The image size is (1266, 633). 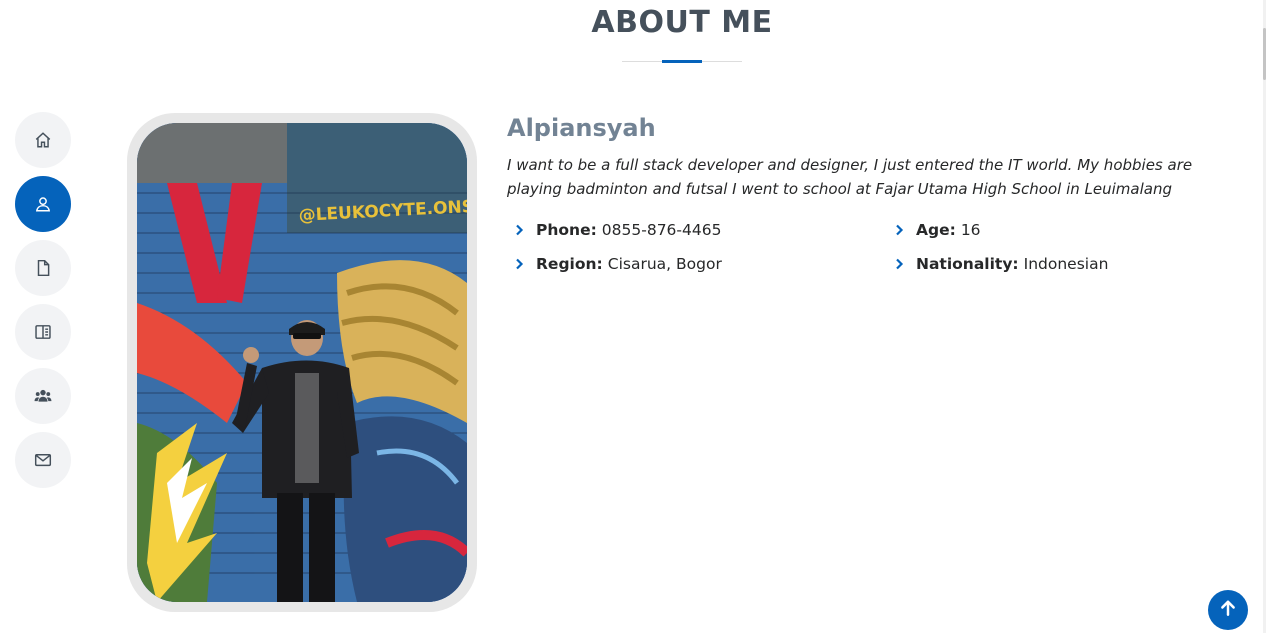 I want to click on nav-contact-button, so click(x=43, y=460).